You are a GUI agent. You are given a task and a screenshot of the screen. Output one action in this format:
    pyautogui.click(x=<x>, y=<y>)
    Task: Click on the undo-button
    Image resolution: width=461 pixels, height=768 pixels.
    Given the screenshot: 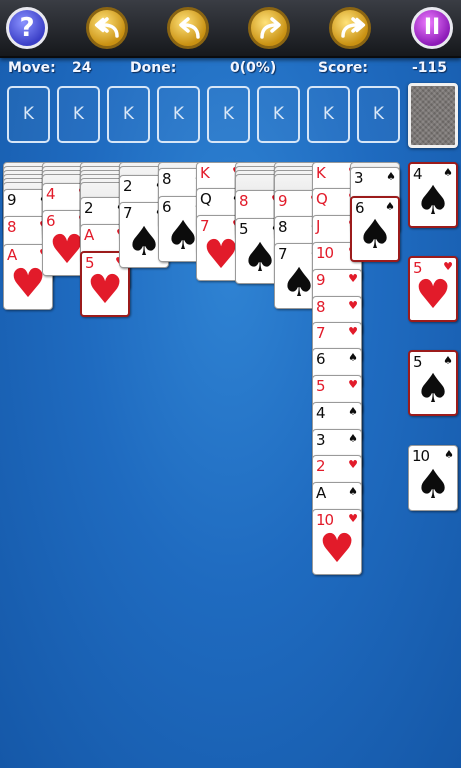 What is the action you would take?
    pyautogui.click(x=188, y=28)
    